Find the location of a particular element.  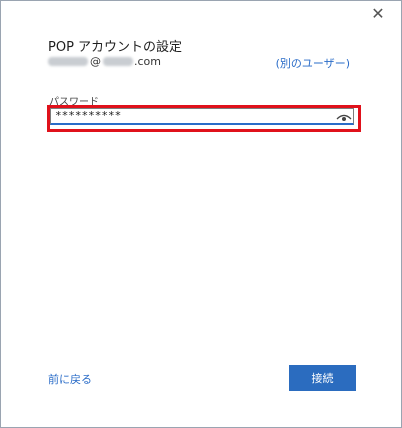

reveal-password-button is located at coordinates (344, 116).